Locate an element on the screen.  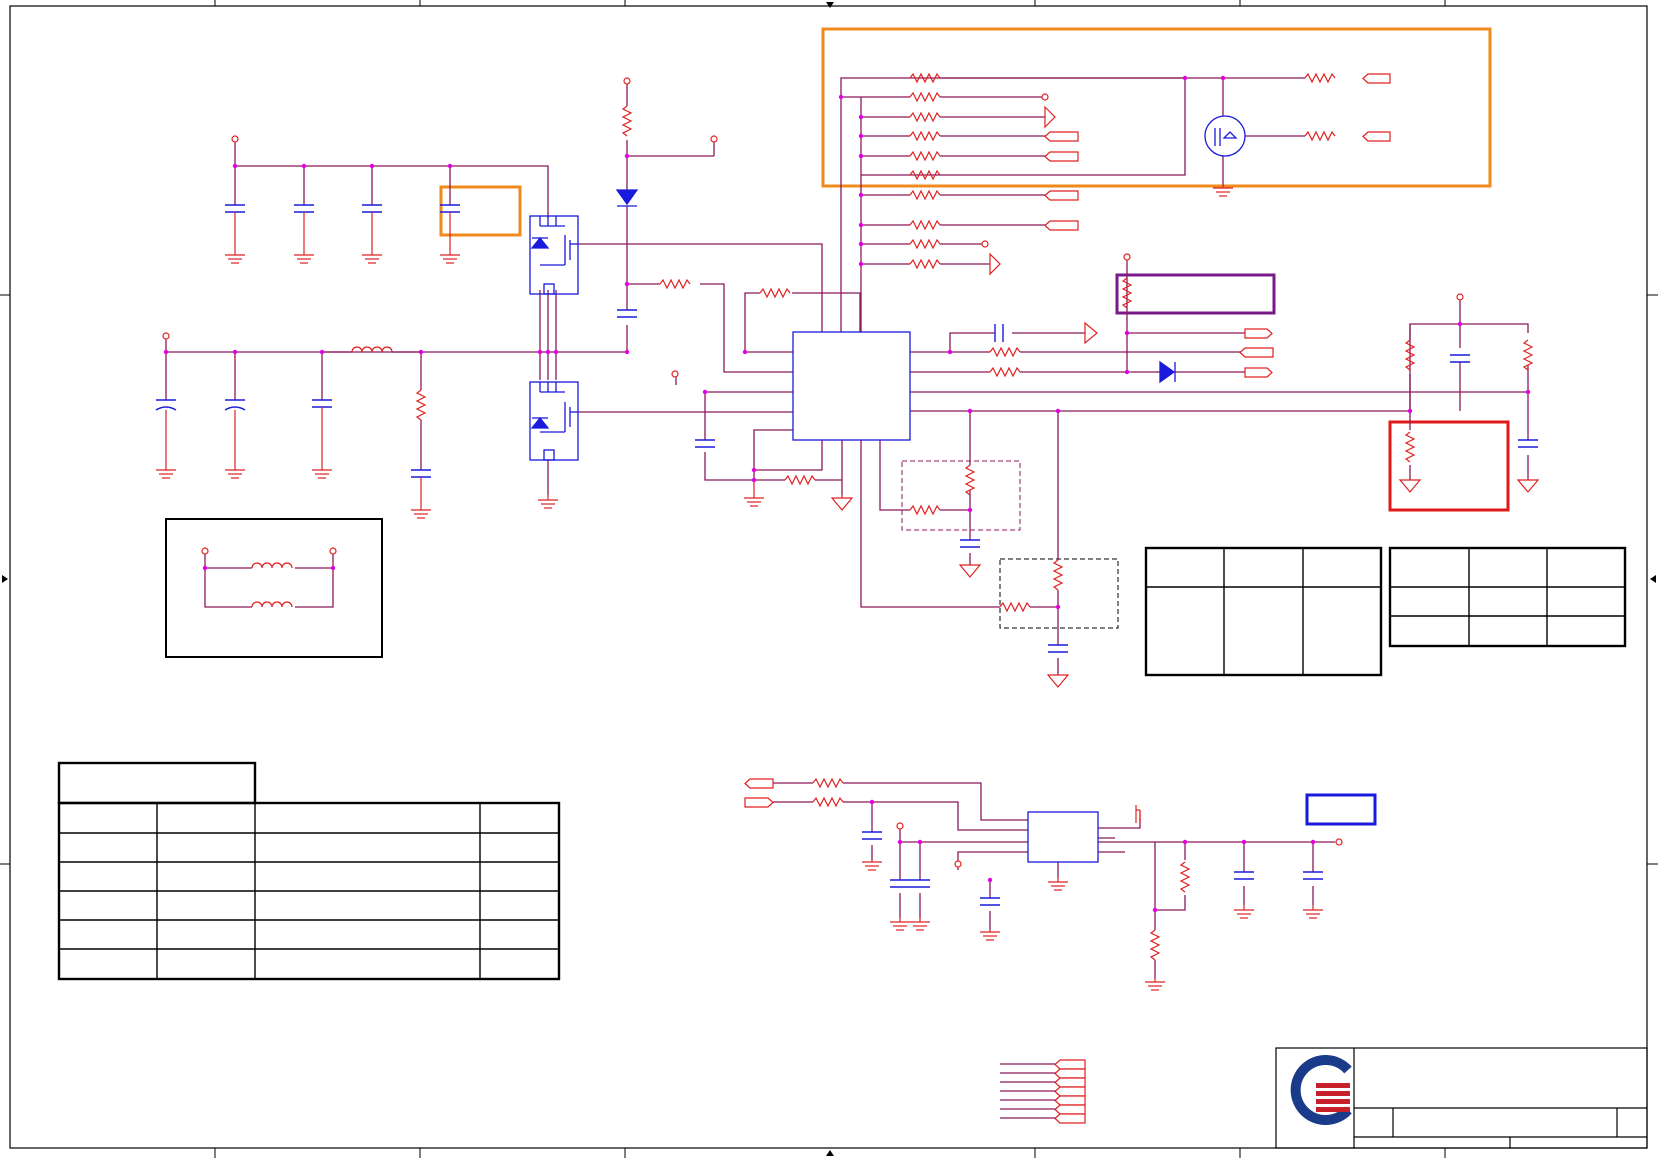
highlight-box-orange-small is located at coordinates (480, 211).